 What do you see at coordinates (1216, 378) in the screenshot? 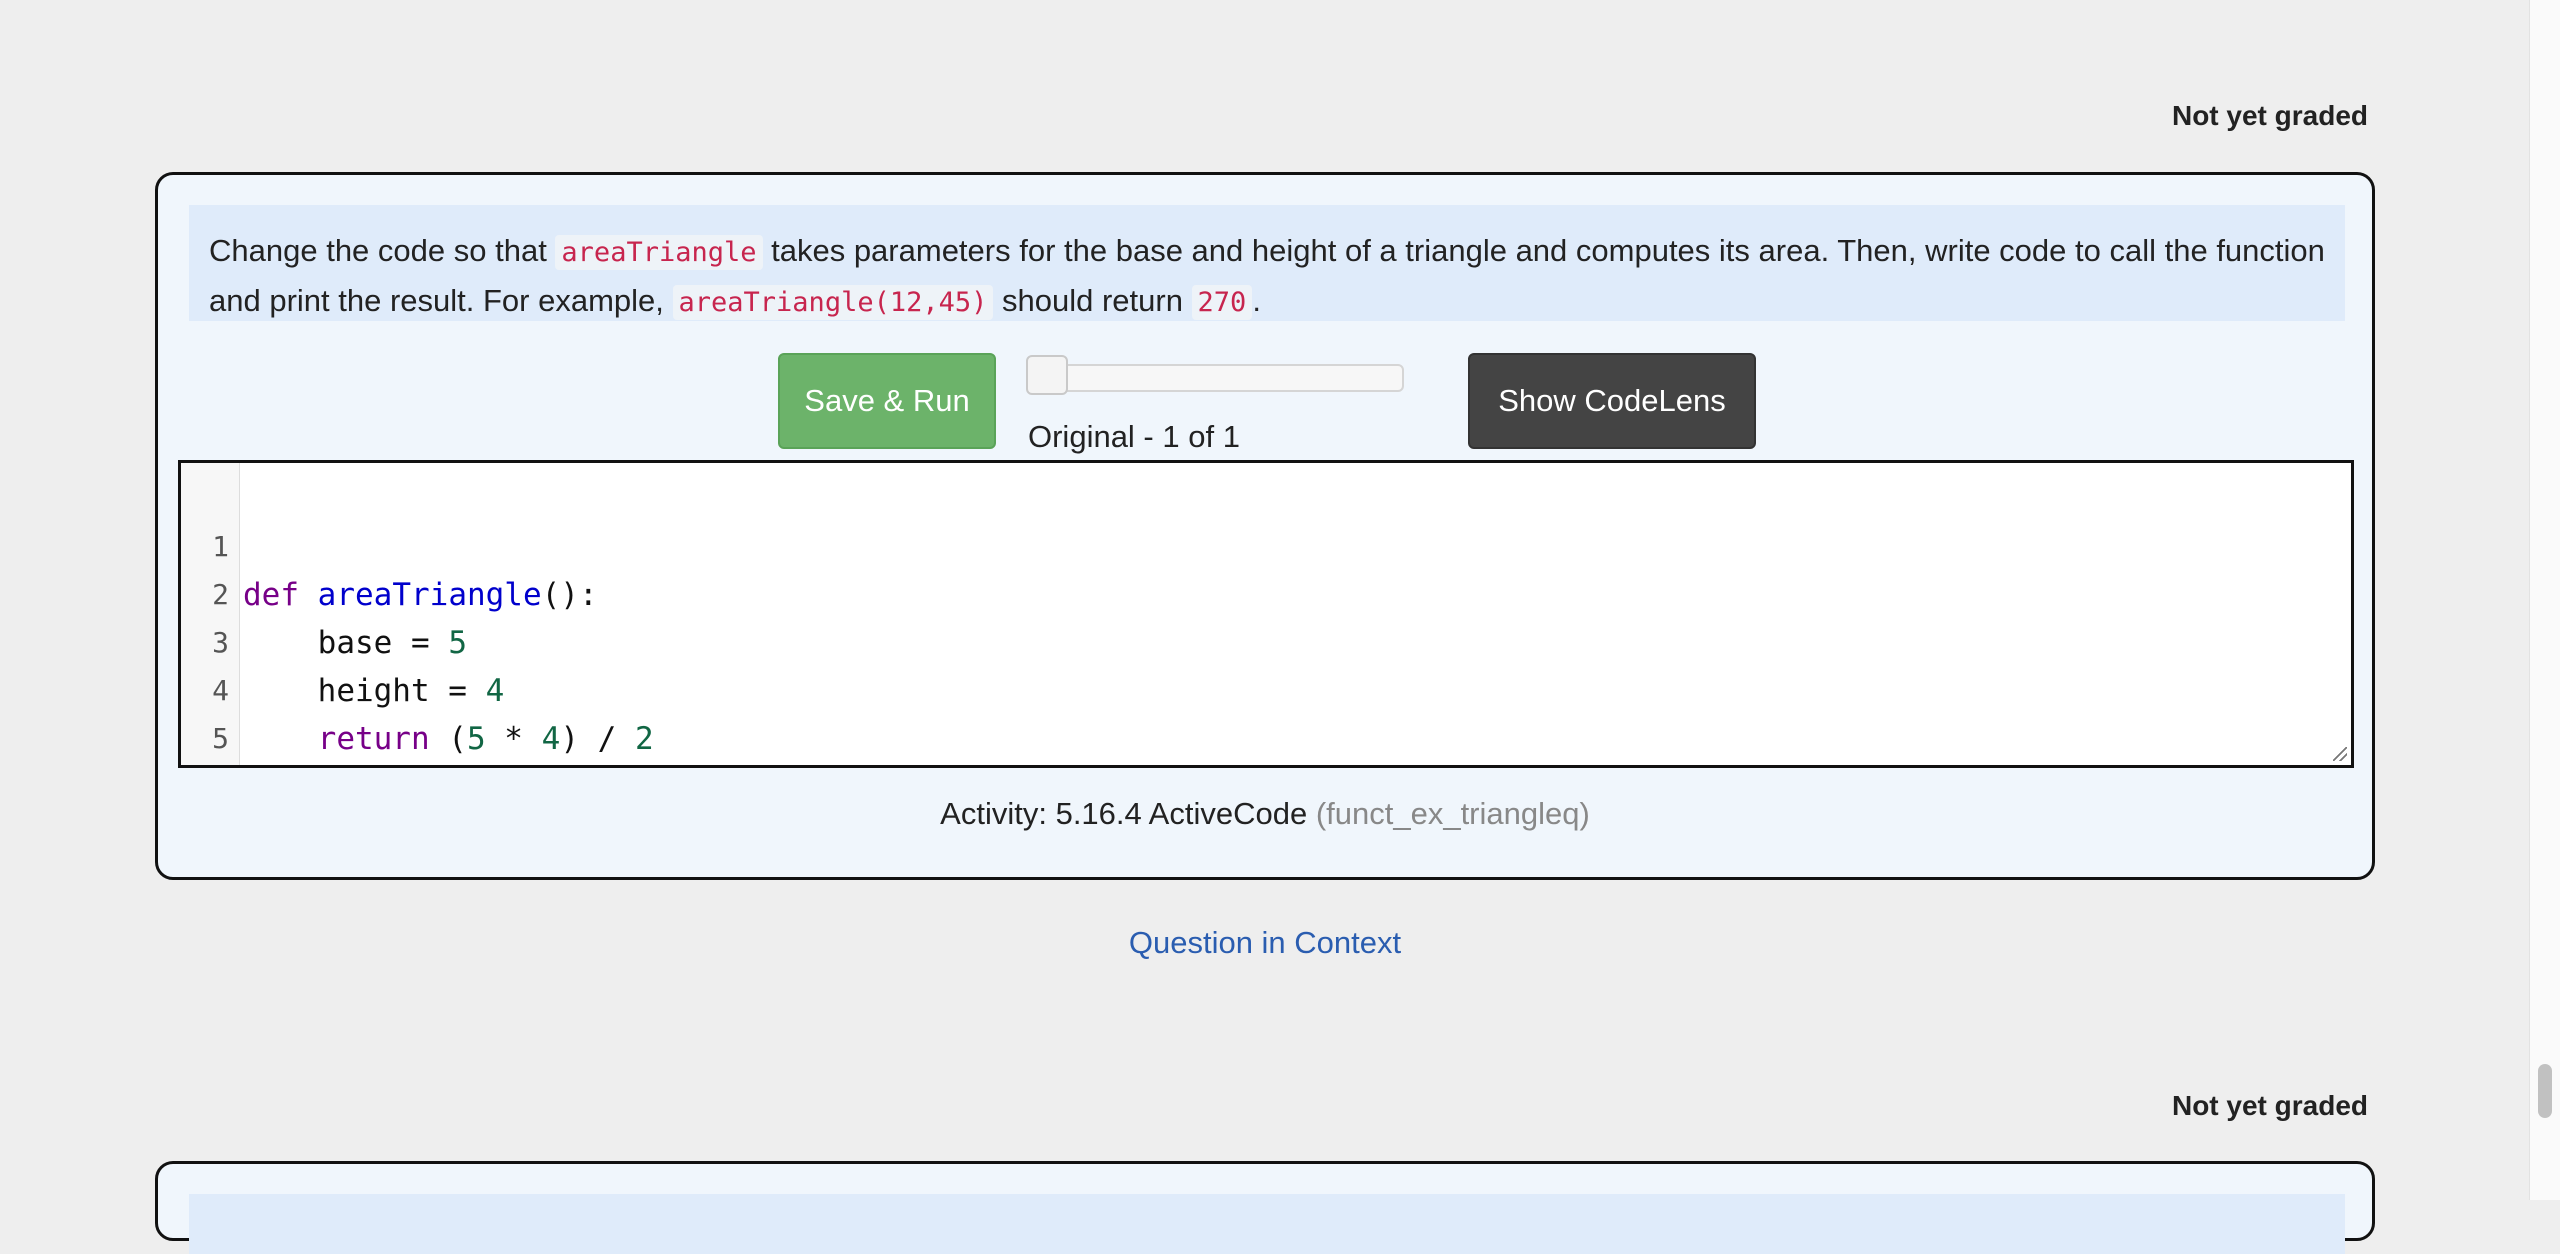
I see `history-slider` at bounding box center [1216, 378].